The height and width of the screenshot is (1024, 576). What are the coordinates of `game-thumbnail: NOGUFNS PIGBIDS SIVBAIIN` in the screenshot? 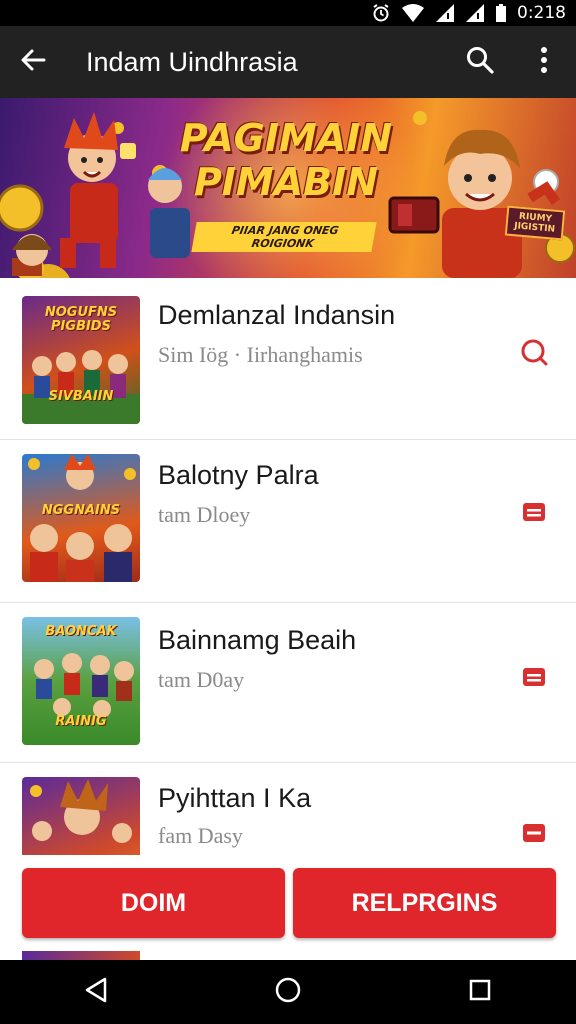 It's located at (81, 360).